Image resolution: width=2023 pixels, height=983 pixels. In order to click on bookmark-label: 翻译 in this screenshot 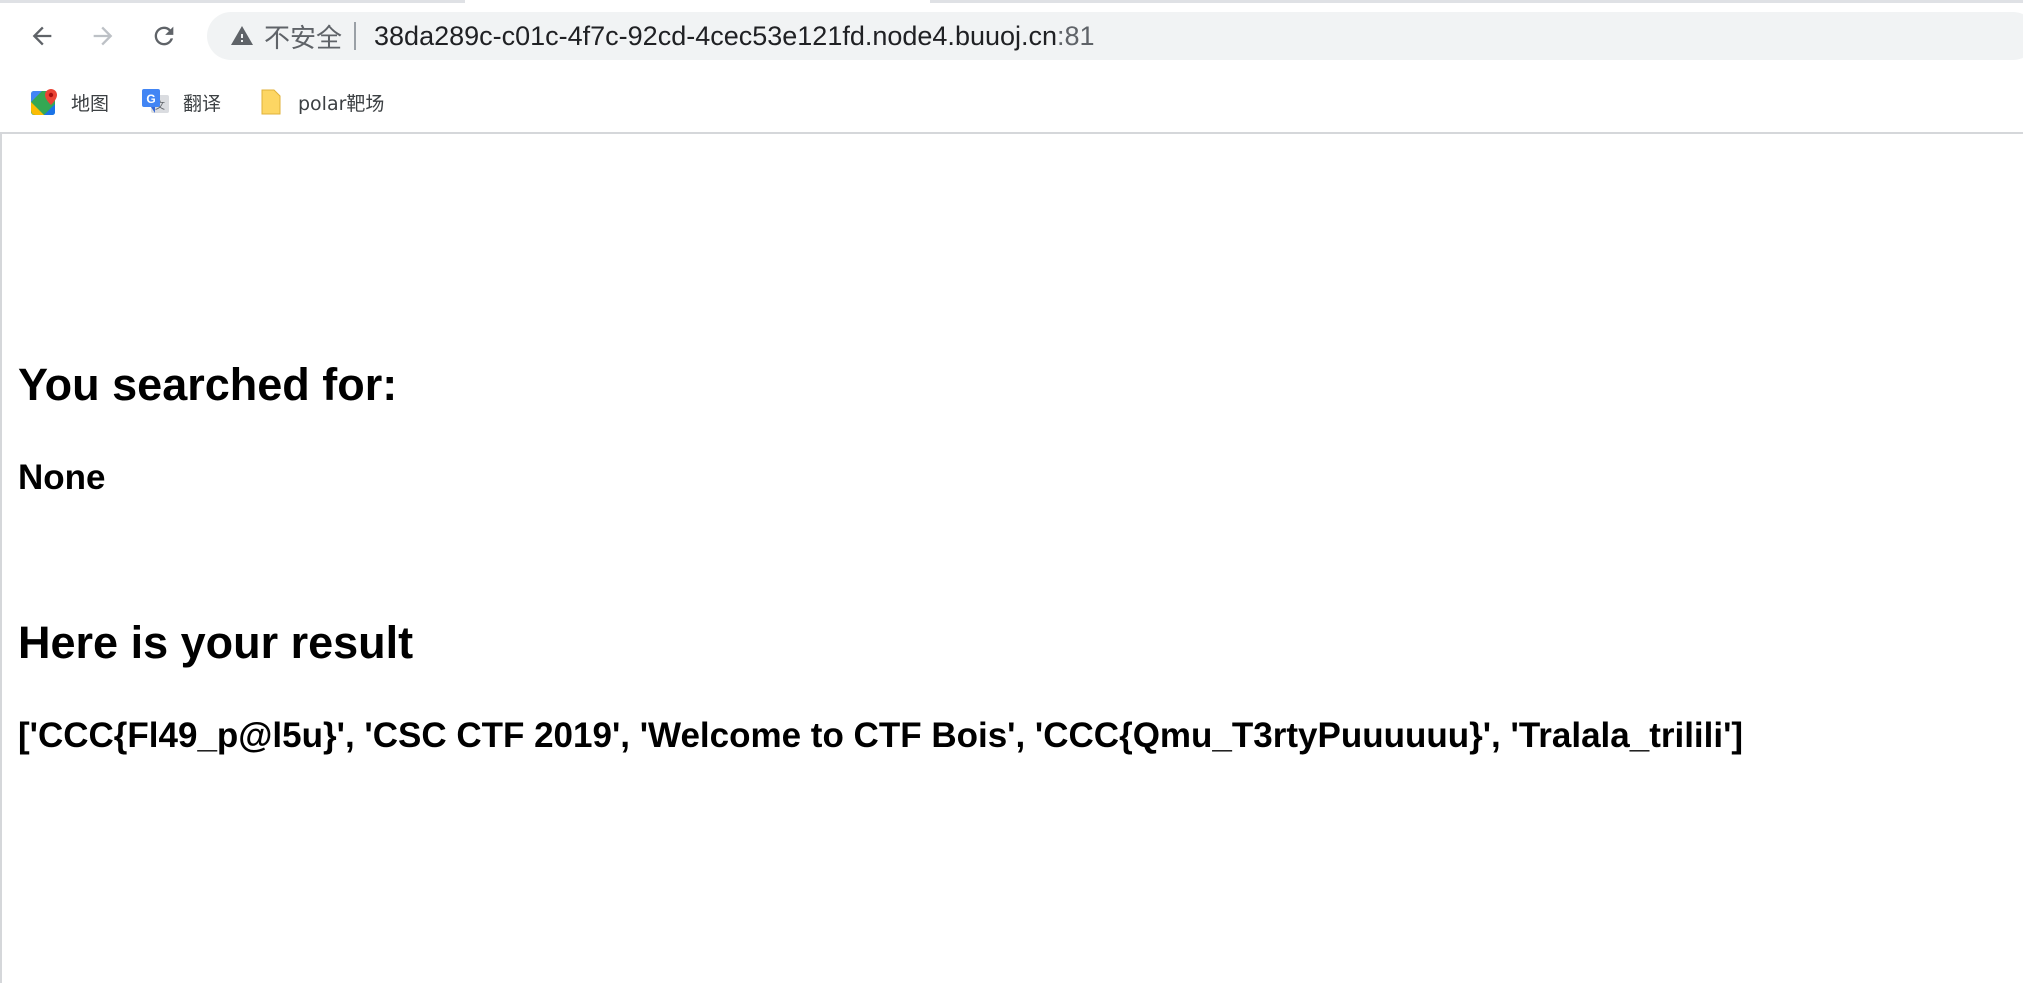, I will do `click(202, 103)`.